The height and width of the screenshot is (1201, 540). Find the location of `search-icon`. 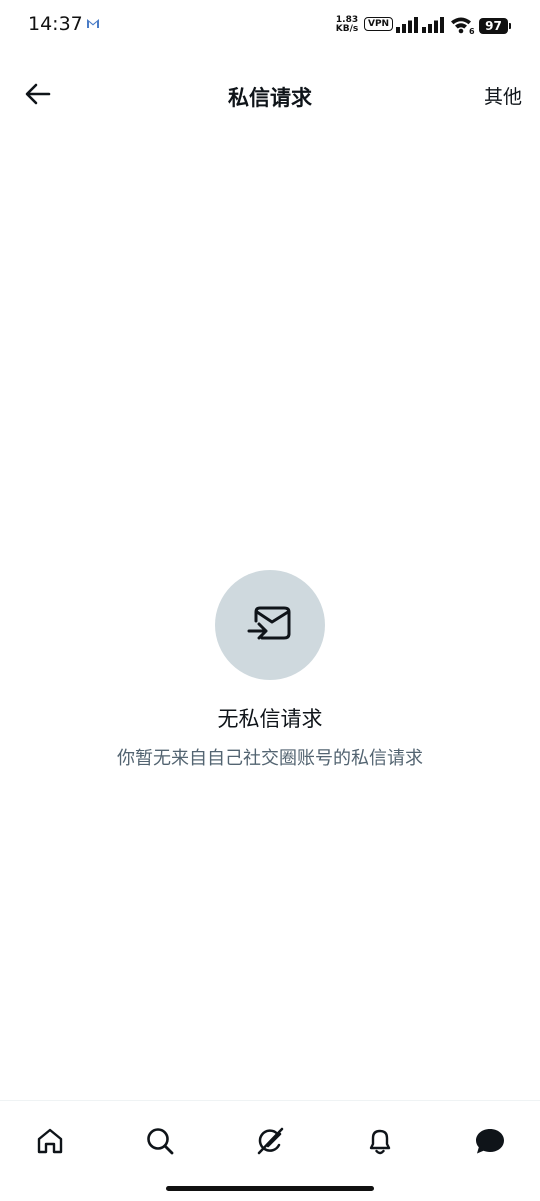

search-icon is located at coordinates (160, 1141).